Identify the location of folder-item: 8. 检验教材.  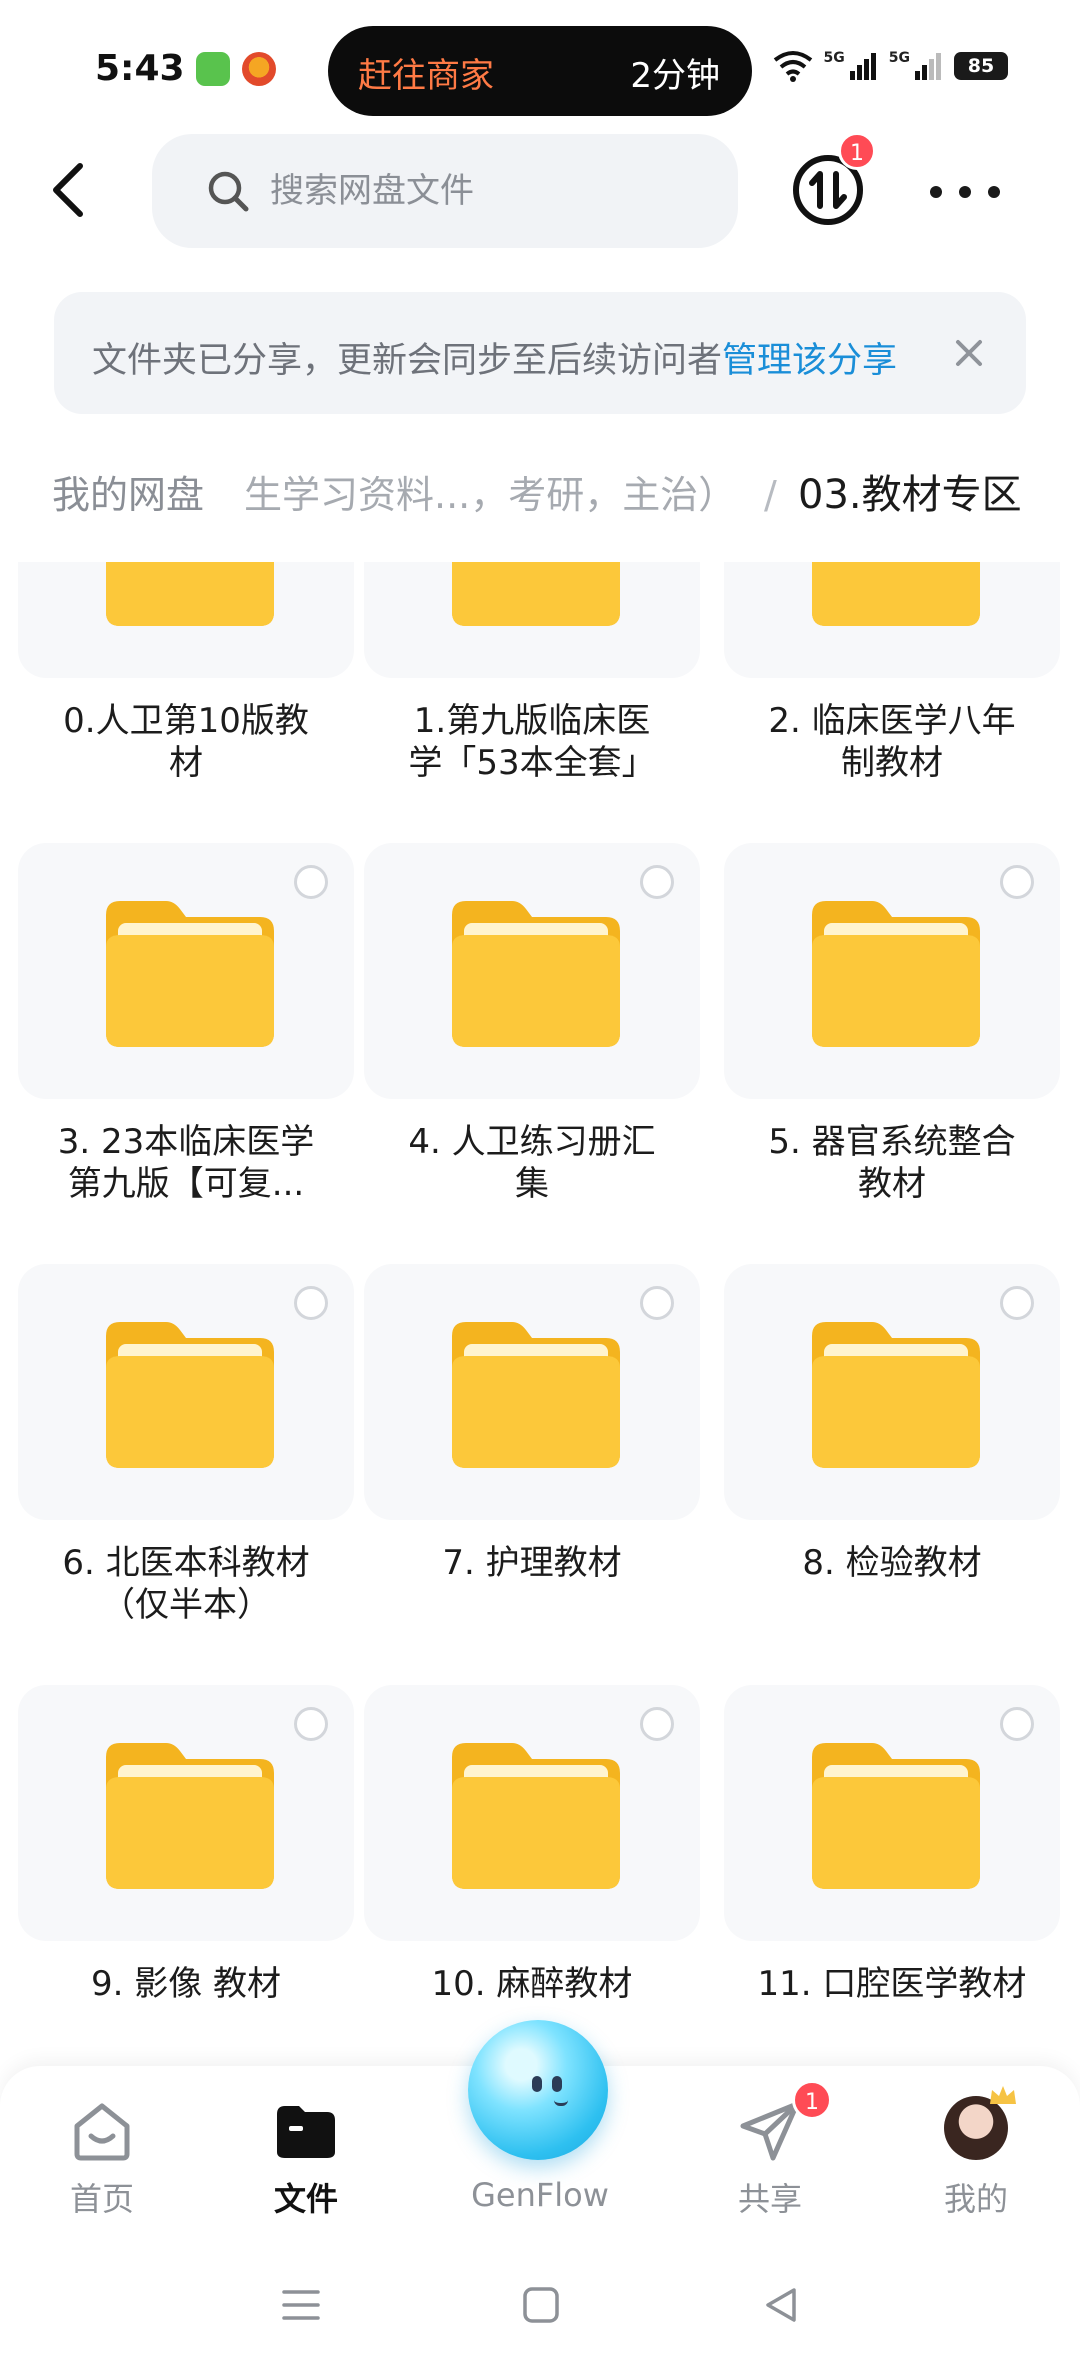
(892, 1454).